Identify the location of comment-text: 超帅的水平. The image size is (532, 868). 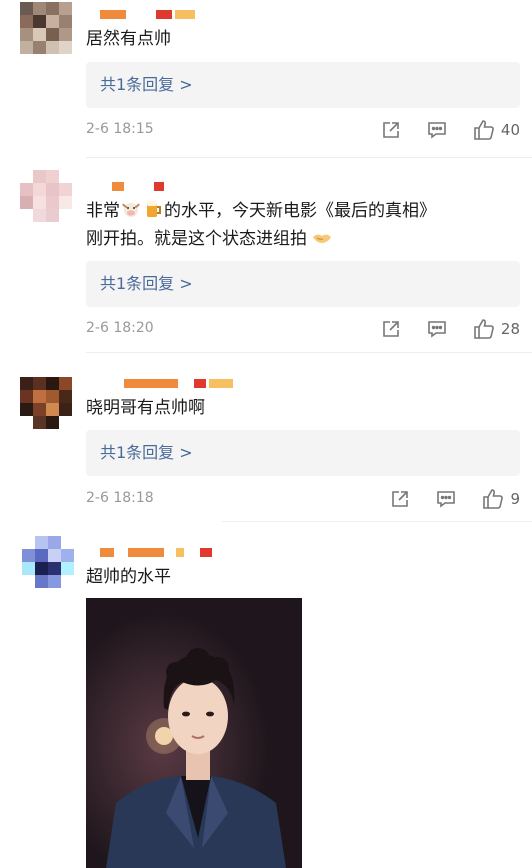
(128, 577).